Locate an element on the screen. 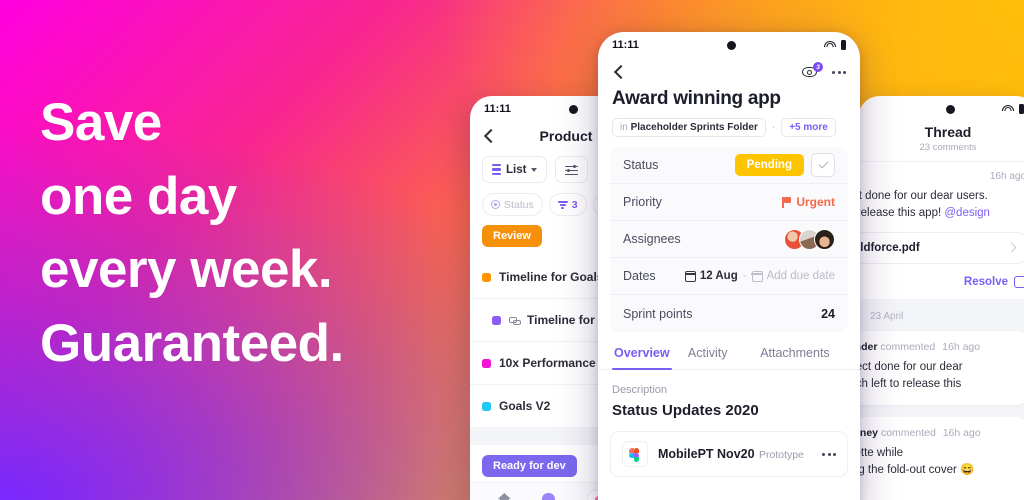 The image size is (1024, 500). attachment-name: MobilePT Nov20 is located at coordinates (706, 454).